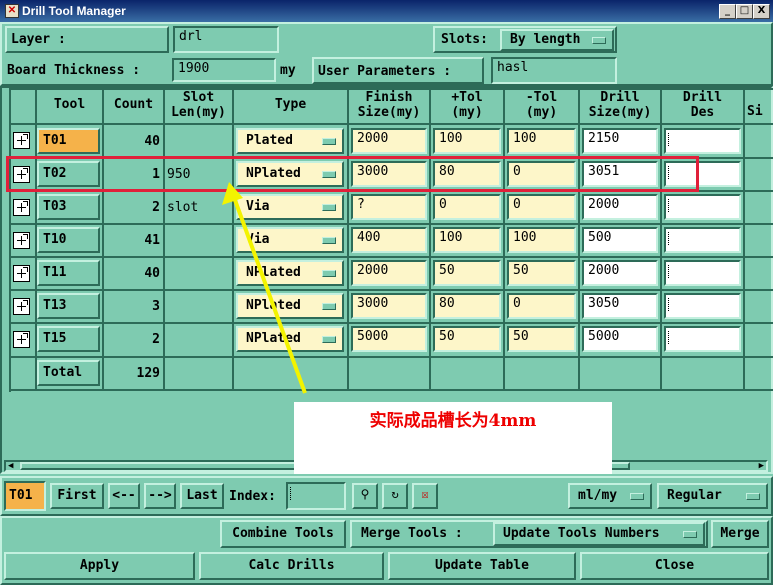 The height and width of the screenshot is (585, 773). What do you see at coordinates (202, 496) in the screenshot?
I see `last-button: Last` at bounding box center [202, 496].